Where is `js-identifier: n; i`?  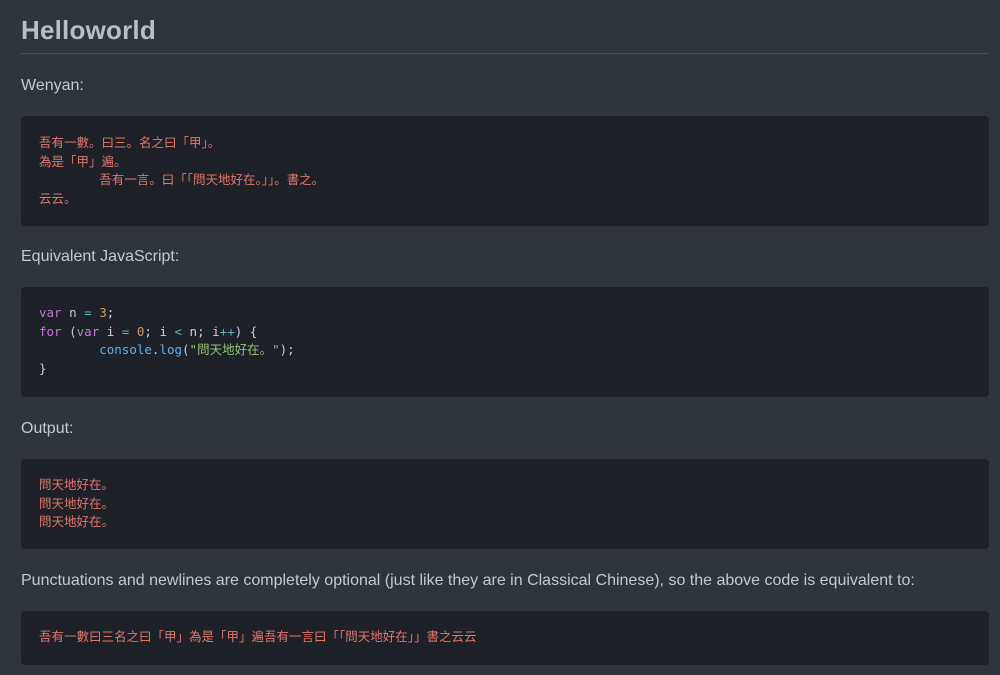 js-identifier: n; i is located at coordinates (201, 331).